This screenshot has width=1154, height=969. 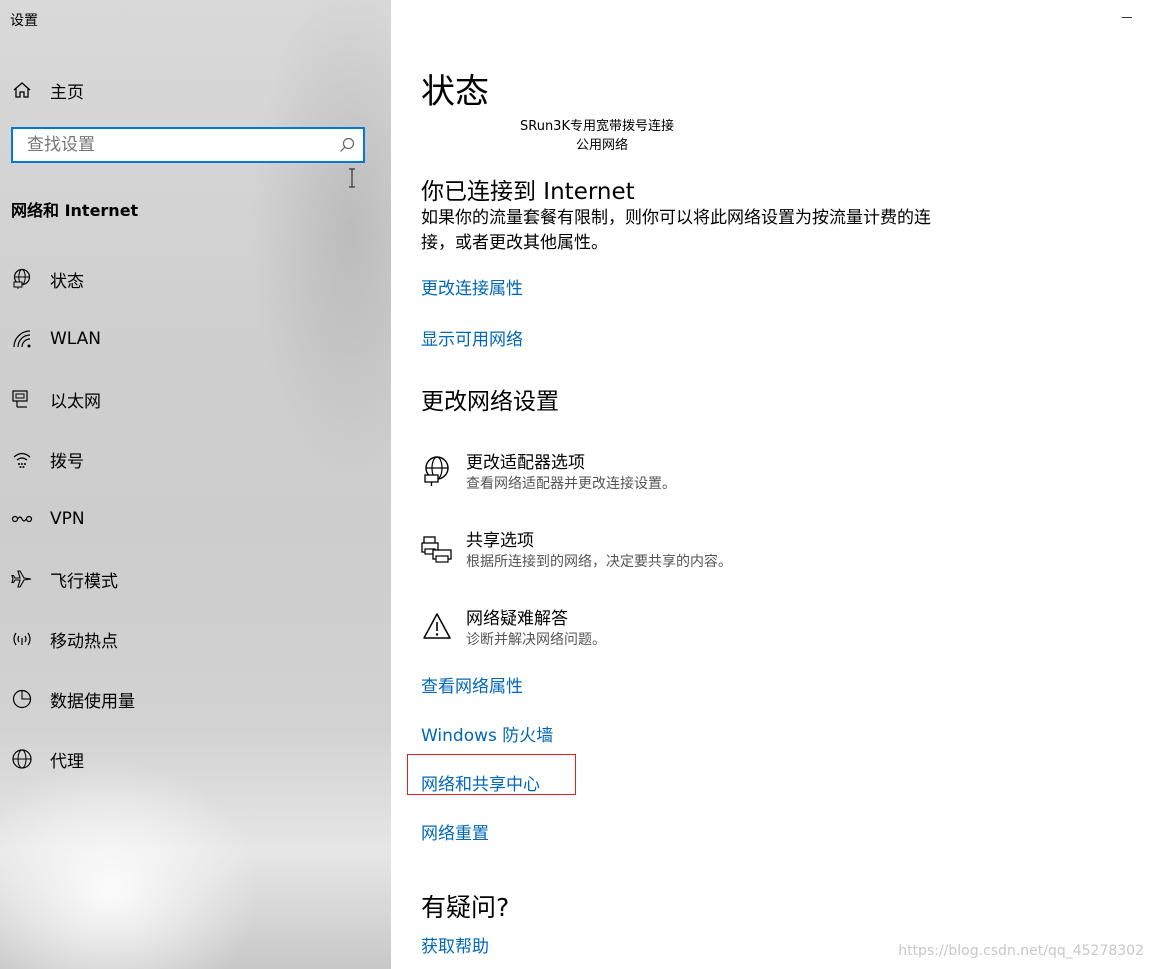 I want to click on section-title: 网络和 Internet, so click(x=75, y=210).